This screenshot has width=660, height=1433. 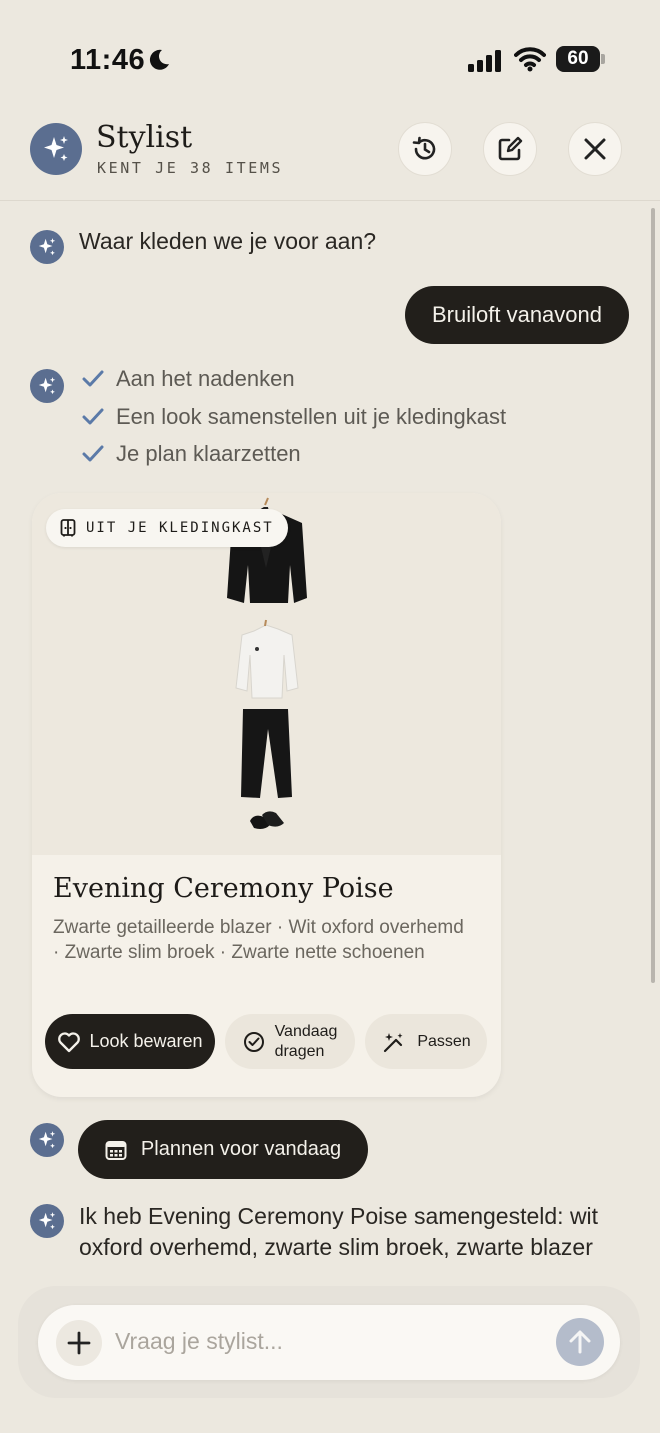 I want to click on arrow-up-icon, so click(x=580, y=1342).